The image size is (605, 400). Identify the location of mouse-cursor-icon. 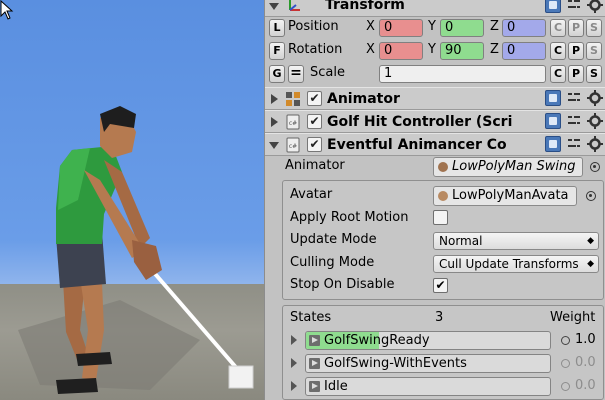
(7, 10).